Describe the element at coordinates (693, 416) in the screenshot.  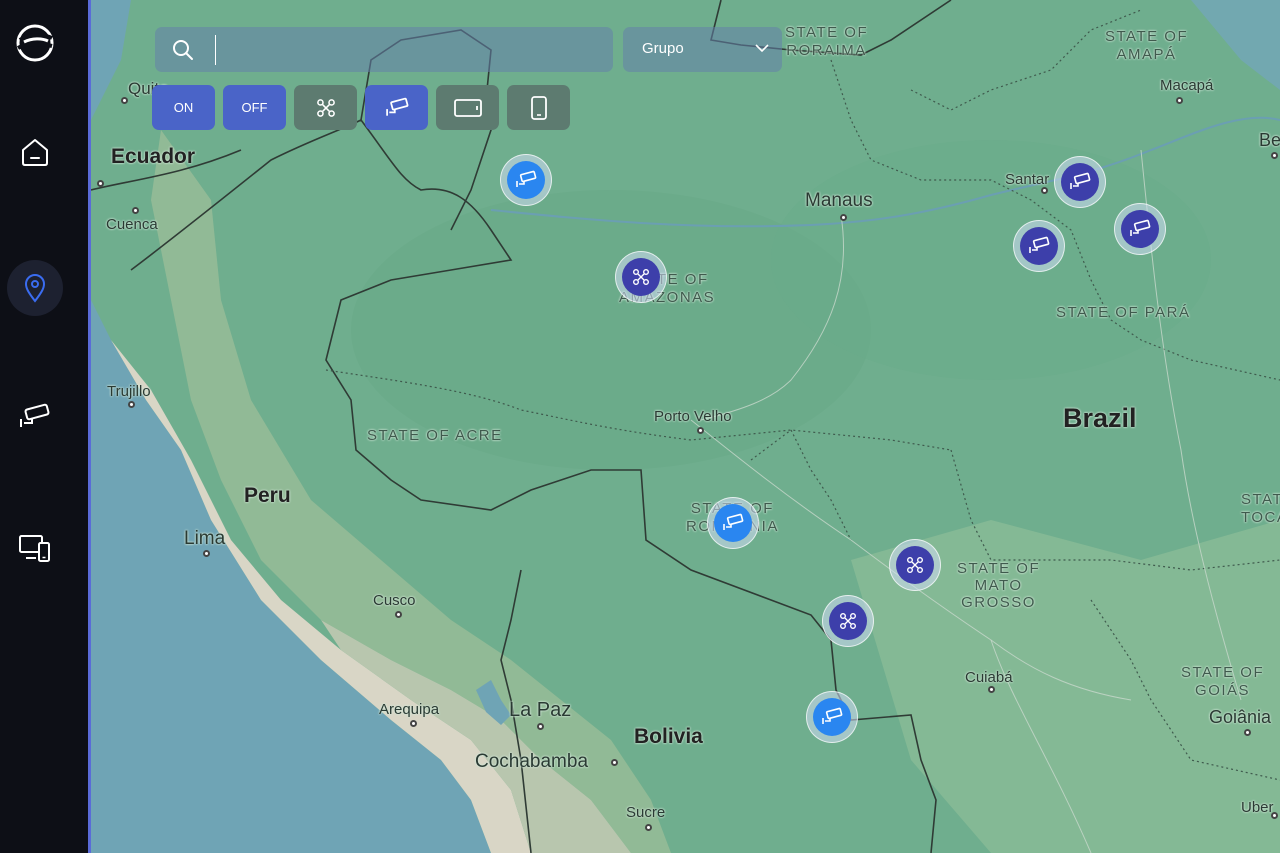
I see `map-label-porto-velho: Porto Velho` at that location.